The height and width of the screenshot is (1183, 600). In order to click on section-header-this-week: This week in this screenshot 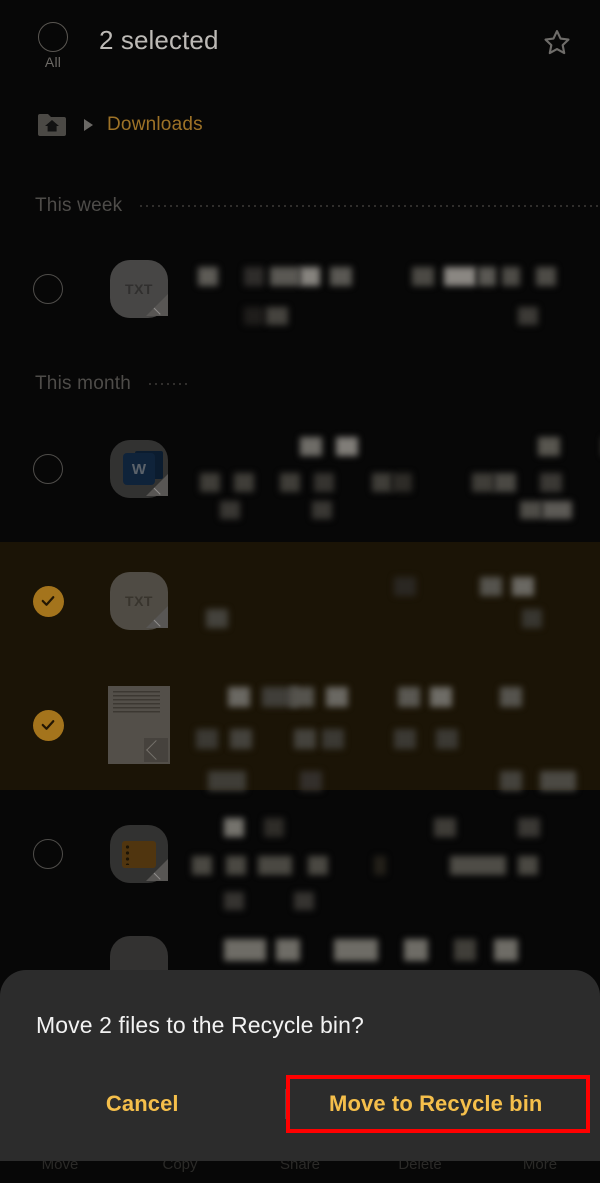, I will do `click(300, 206)`.